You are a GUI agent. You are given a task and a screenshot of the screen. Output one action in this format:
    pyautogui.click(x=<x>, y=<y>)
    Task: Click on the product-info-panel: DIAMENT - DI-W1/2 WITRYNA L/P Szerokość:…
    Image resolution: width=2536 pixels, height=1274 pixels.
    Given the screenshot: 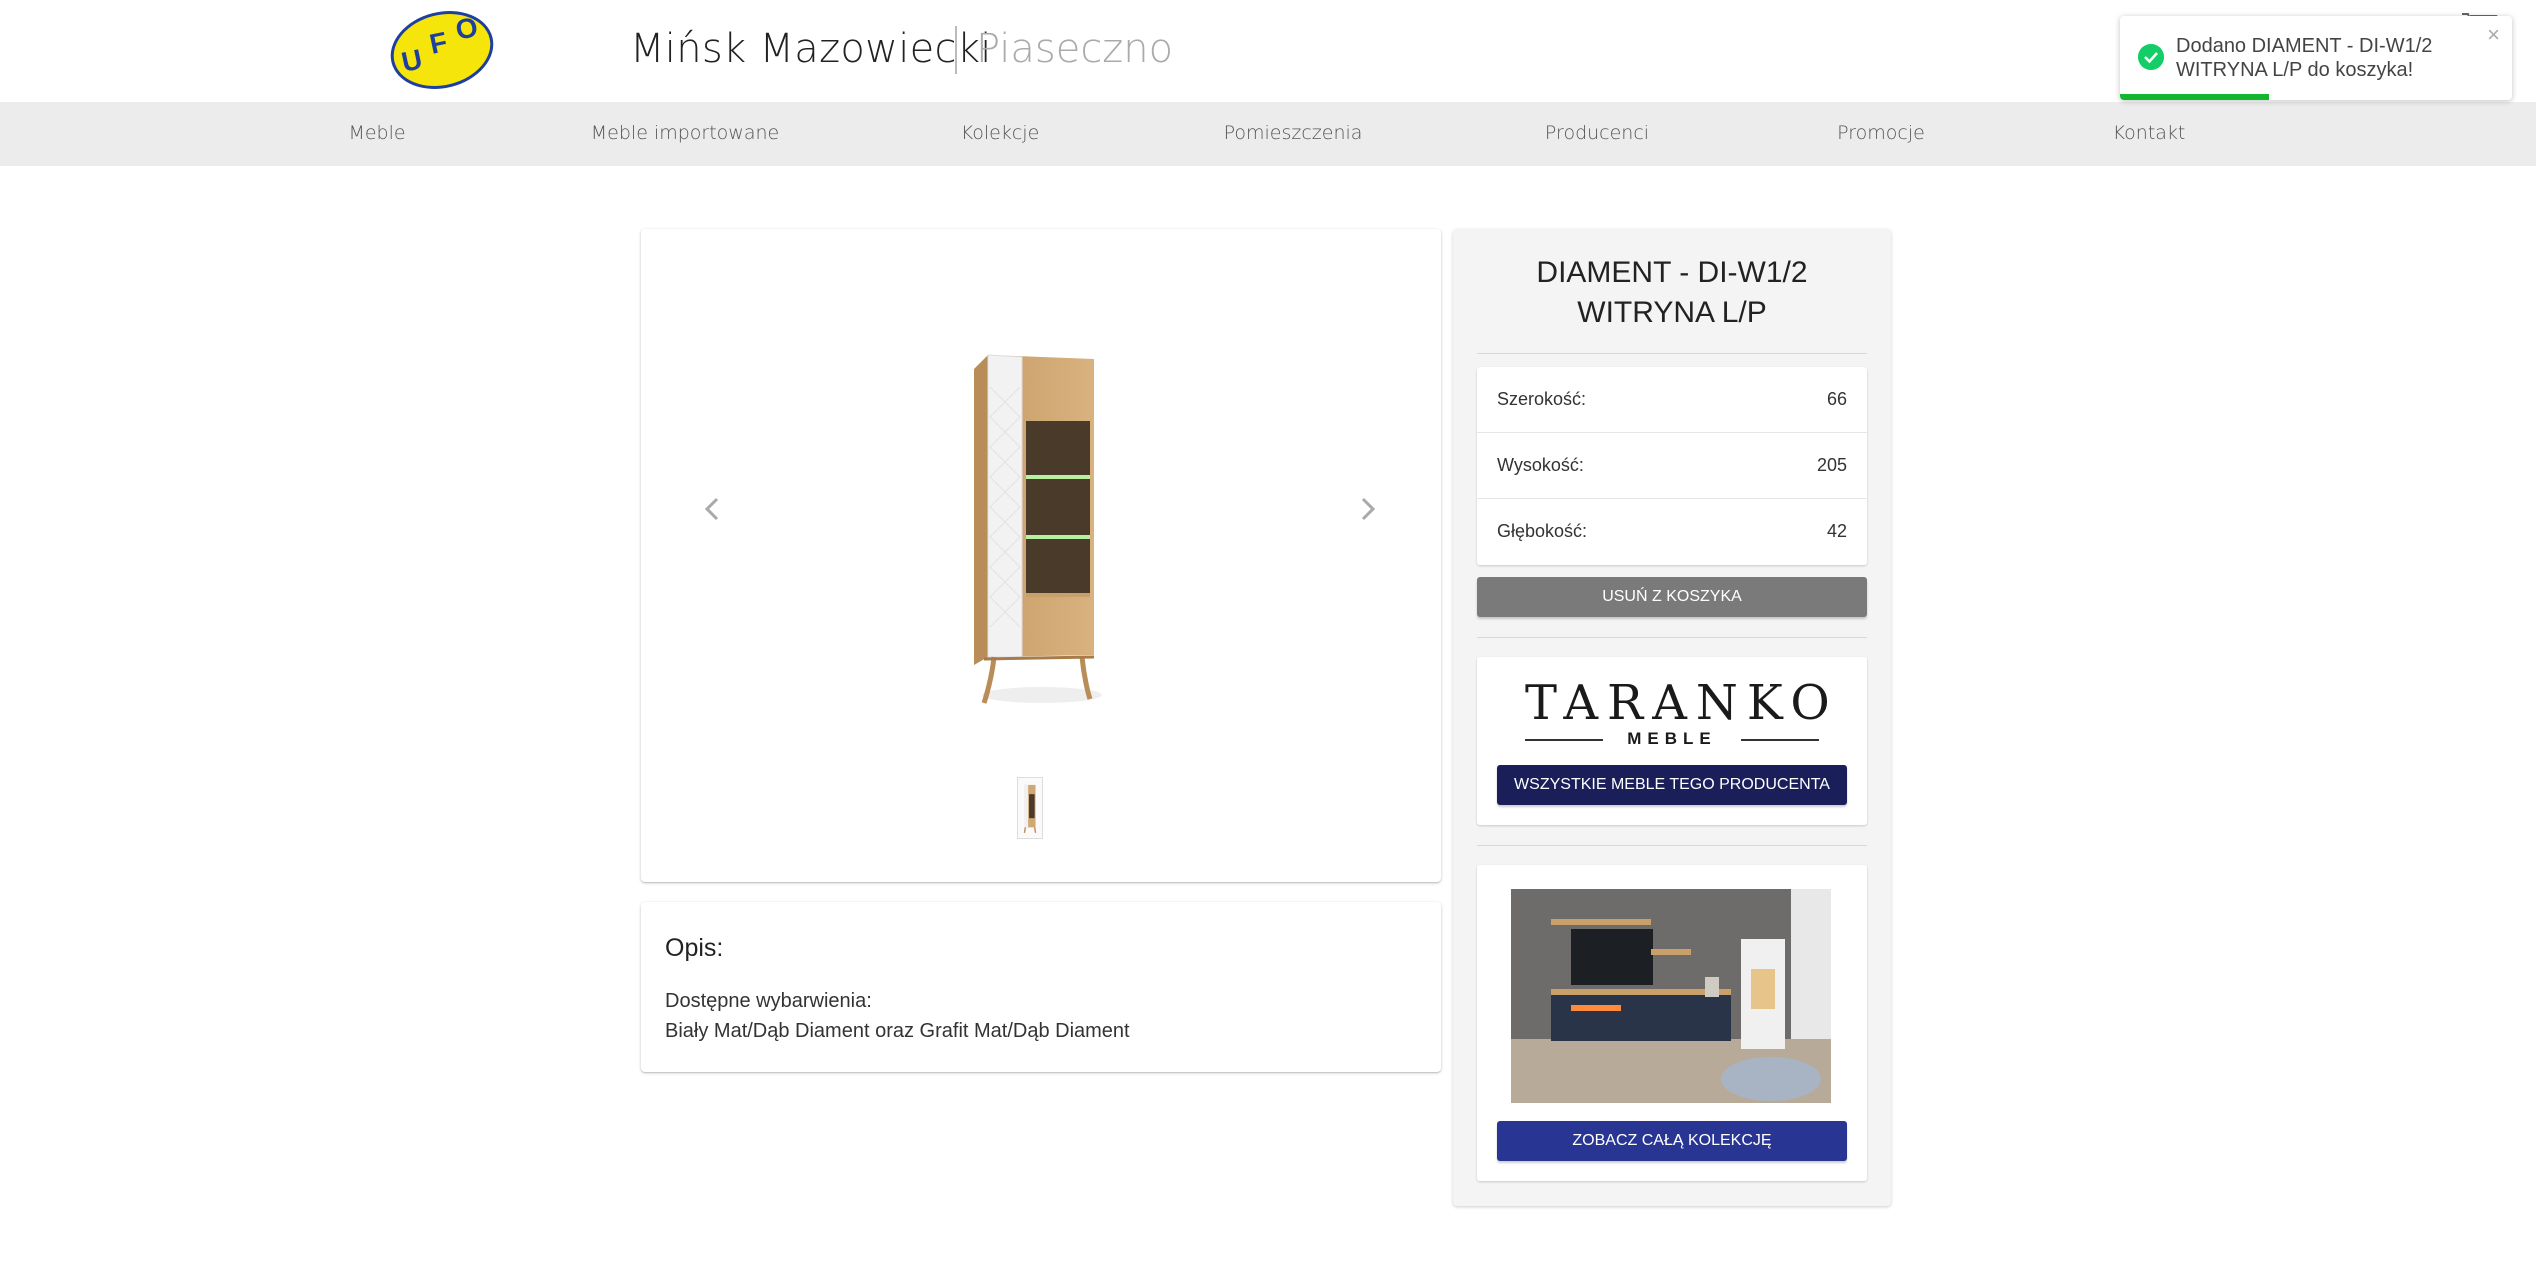 What is the action you would take?
    pyautogui.click(x=1672, y=717)
    